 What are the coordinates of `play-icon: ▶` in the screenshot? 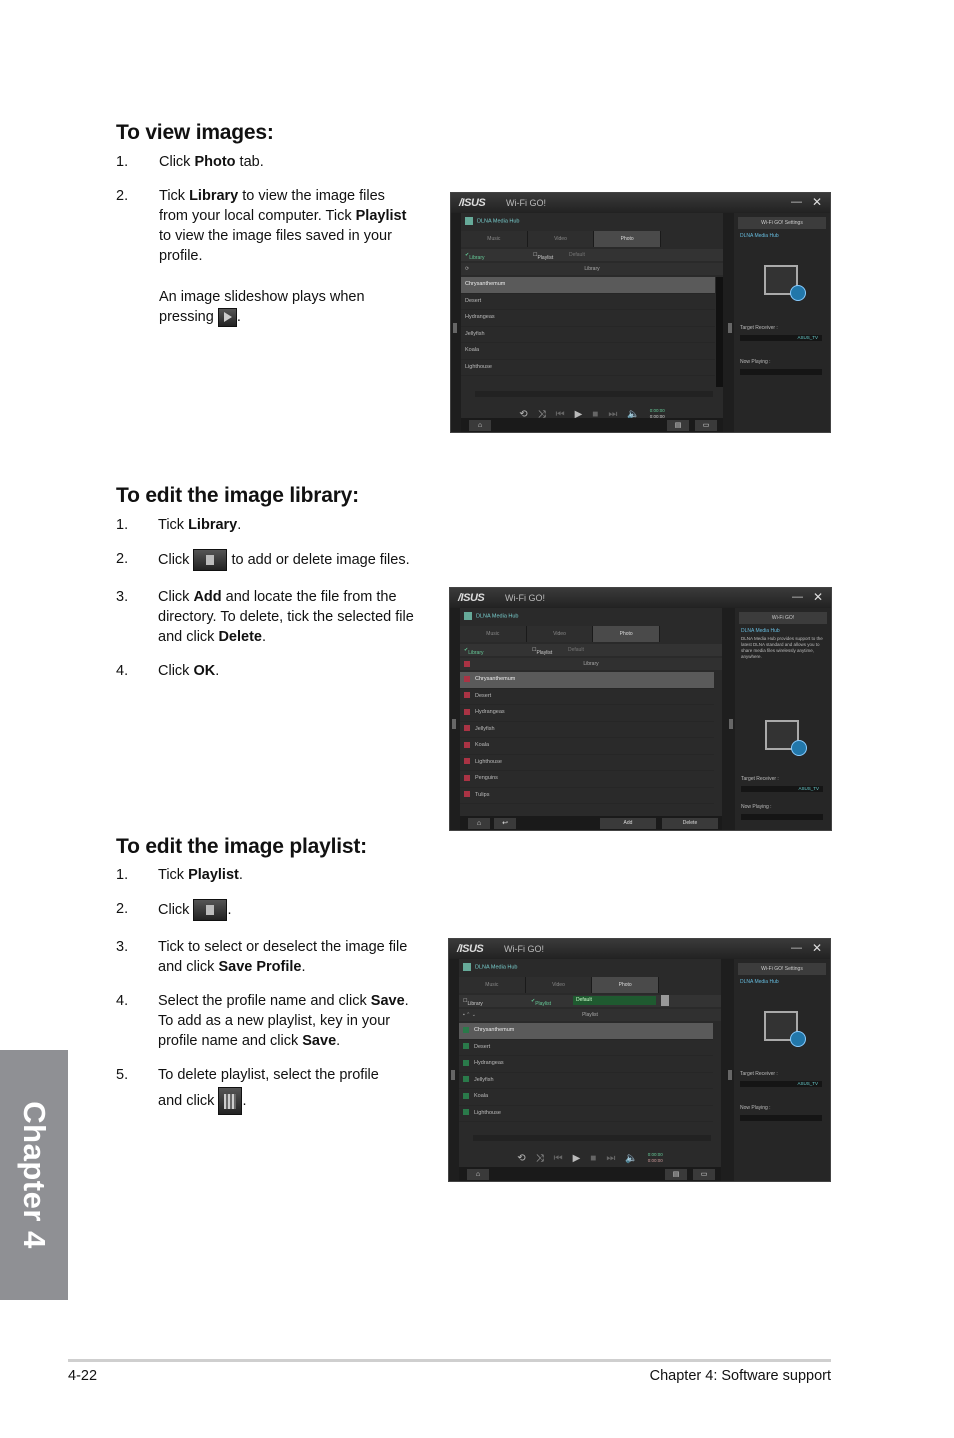 It's located at (577, 1158).